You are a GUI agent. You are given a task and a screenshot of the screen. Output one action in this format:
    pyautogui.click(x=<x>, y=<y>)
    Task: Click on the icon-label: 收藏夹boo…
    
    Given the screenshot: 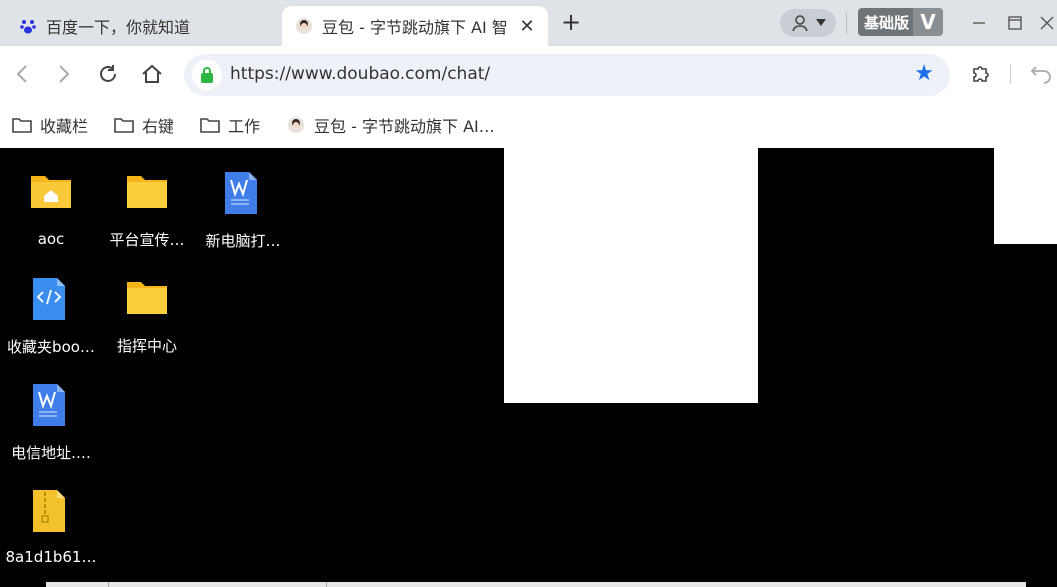 What is the action you would take?
    pyautogui.click(x=51, y=347)
    